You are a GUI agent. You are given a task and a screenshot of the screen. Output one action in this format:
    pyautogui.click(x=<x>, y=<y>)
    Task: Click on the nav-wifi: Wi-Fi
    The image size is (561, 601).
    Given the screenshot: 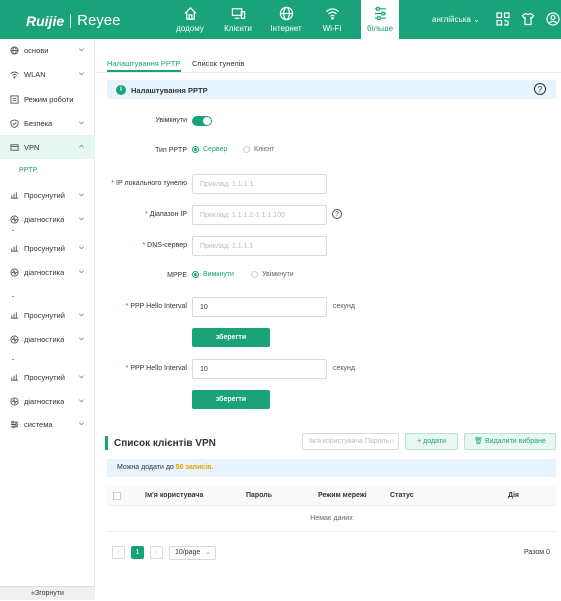 What is the action you would take?
    pyautogui.click(x=332, y=19)
    